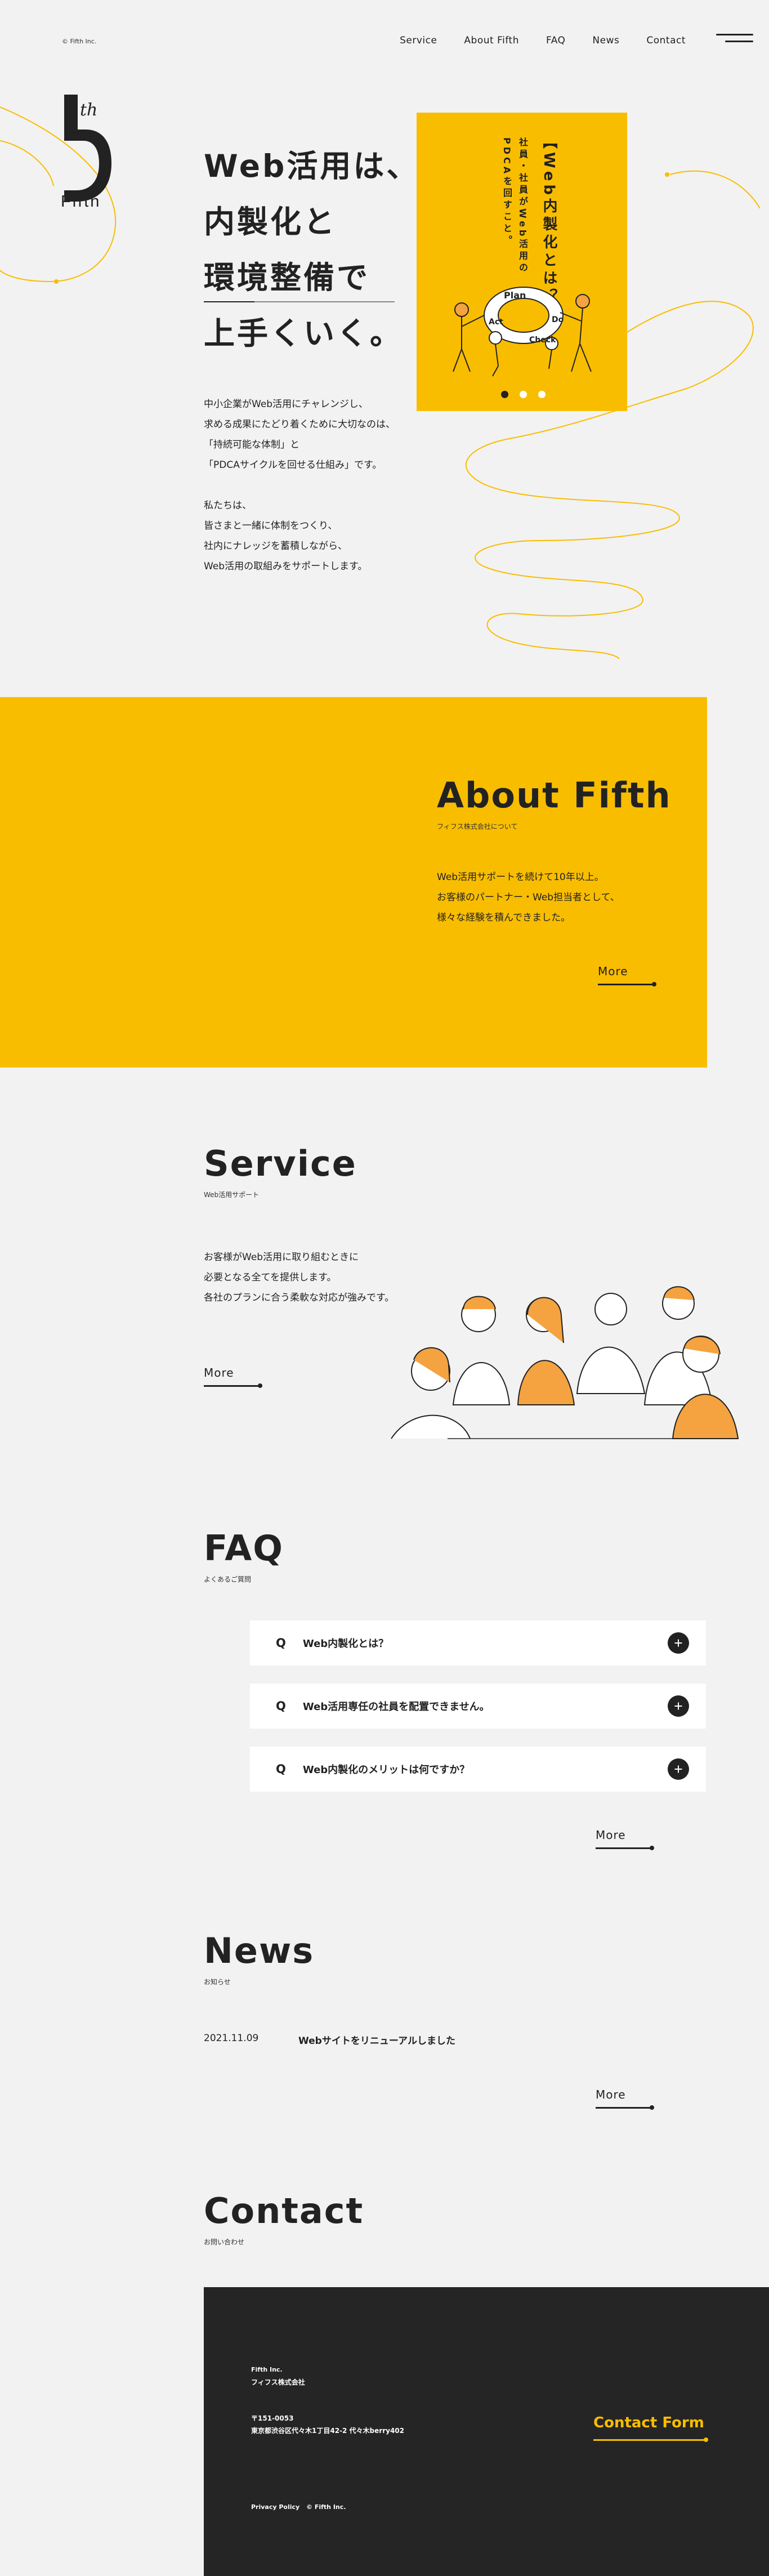  I want to click on privacy-policy-link: Privacy Policy, so click(275, 2507).